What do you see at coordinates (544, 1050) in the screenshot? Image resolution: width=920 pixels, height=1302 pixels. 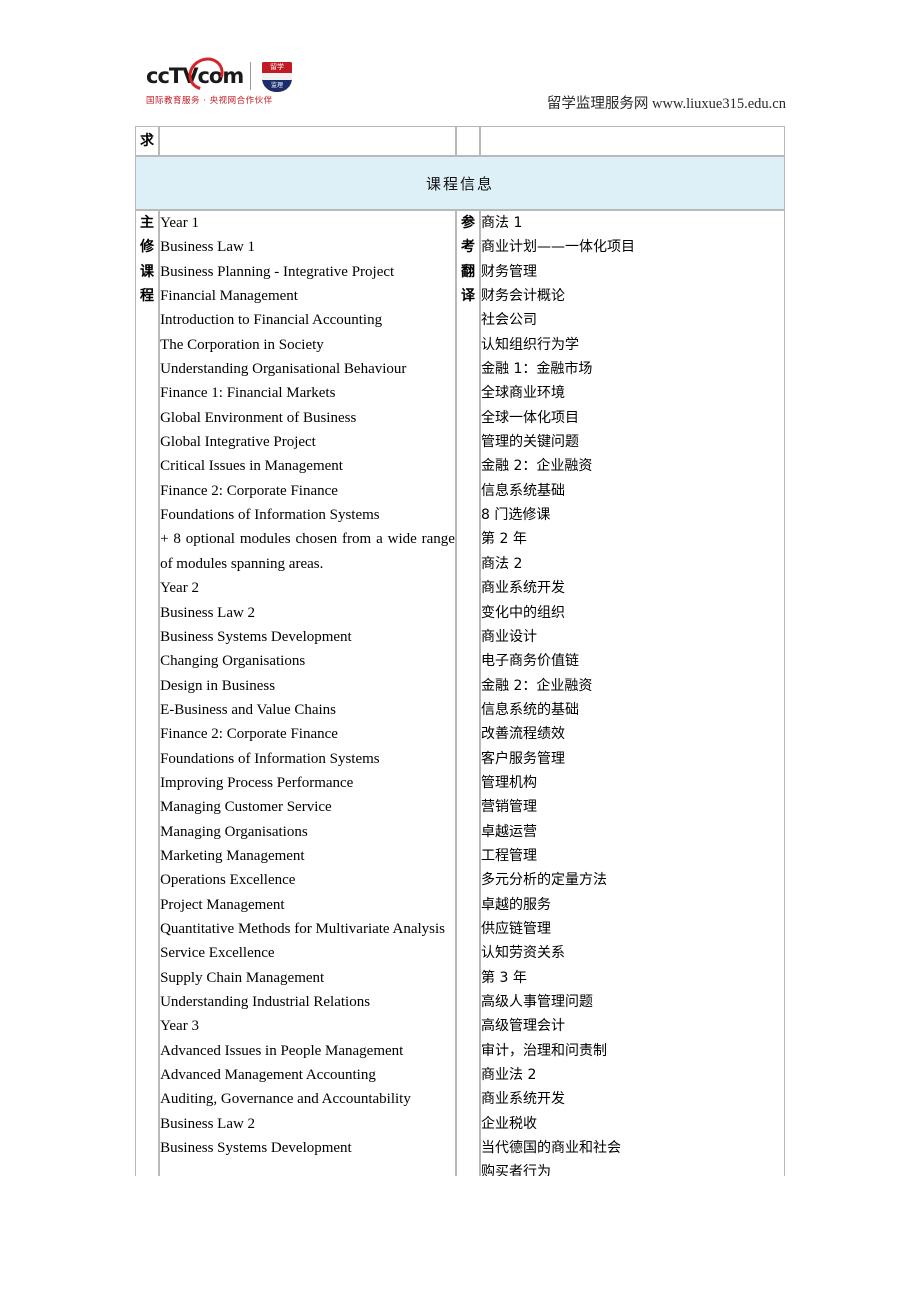 I see `chinese-course-item: 审计，治理和问责制` at bounding box center [544, 1050].